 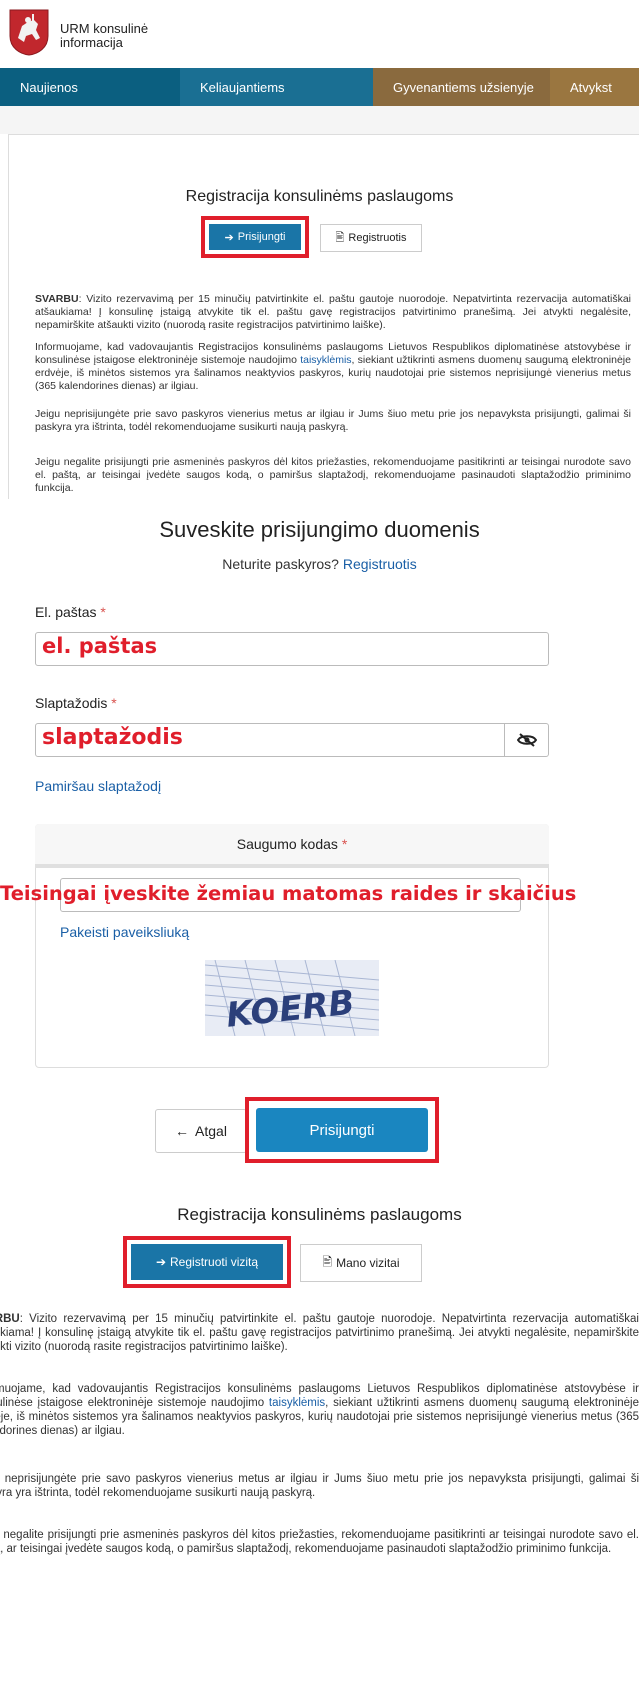 What do you see at coordinates (214, 1262) in the screenshot?
I see `register-visit-label: Registruoti vizitą` at bounding box center [214, 1262].